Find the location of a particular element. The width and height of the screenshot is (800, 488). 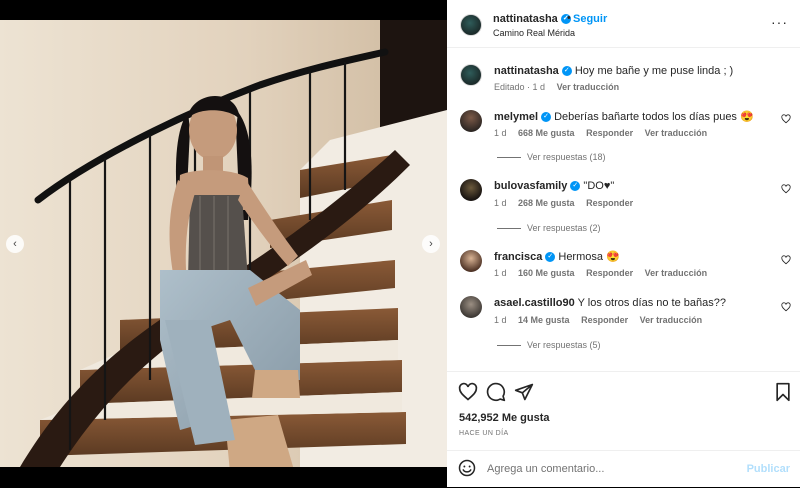

comment-icon is located at coordinates (496, 392).